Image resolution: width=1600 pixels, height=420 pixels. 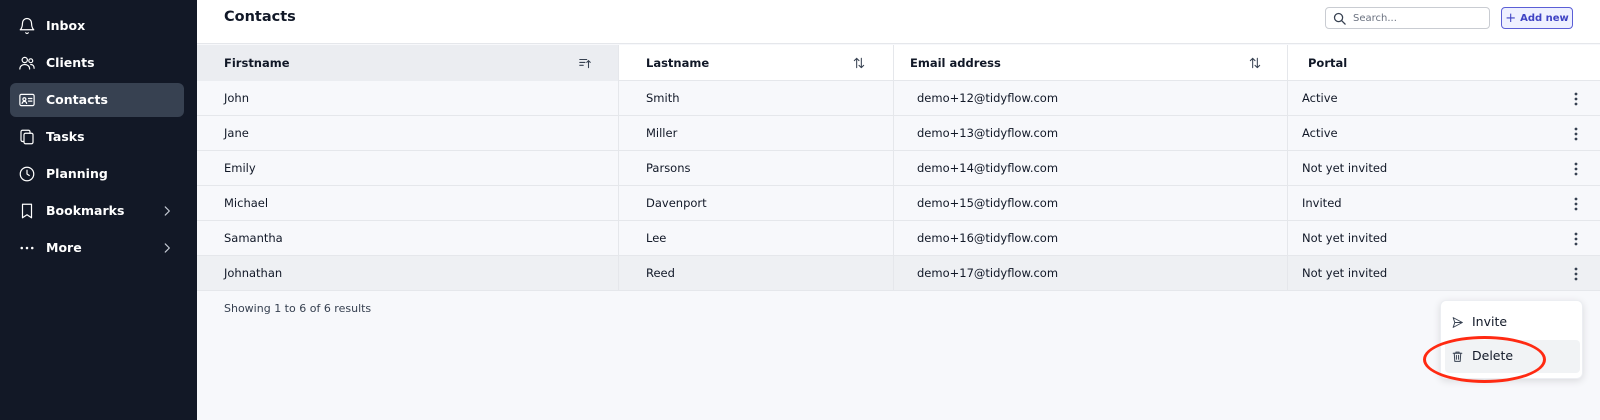 I want to click on column-header-firstname: Firstname, so click(x=408, y=63).